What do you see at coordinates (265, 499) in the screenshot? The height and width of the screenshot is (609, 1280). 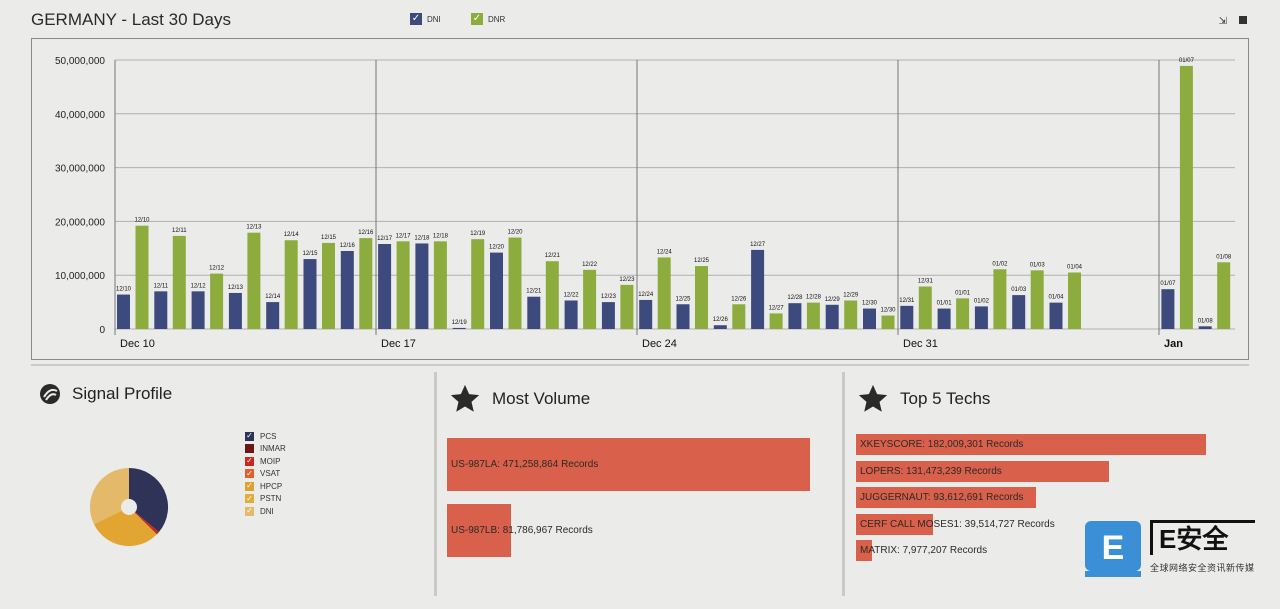 I see `legend-item: ✓ PSTN` at bounding box center [265, 499].